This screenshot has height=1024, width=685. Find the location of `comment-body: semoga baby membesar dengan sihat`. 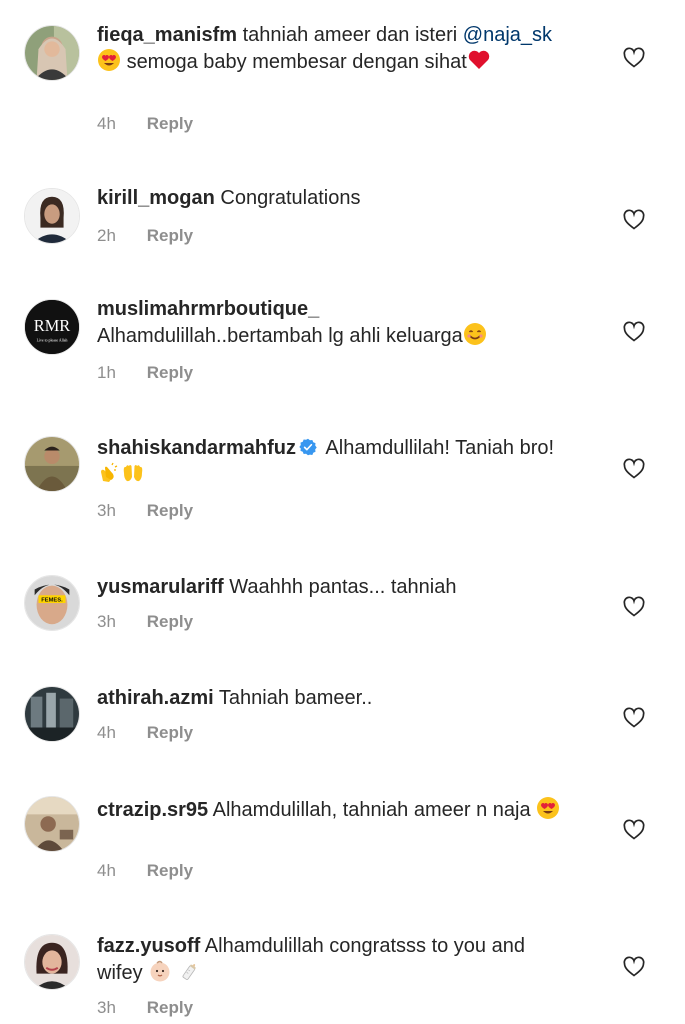

comment-body: semoga baby membesar dengan sihat is located at coordinates (296, 62).